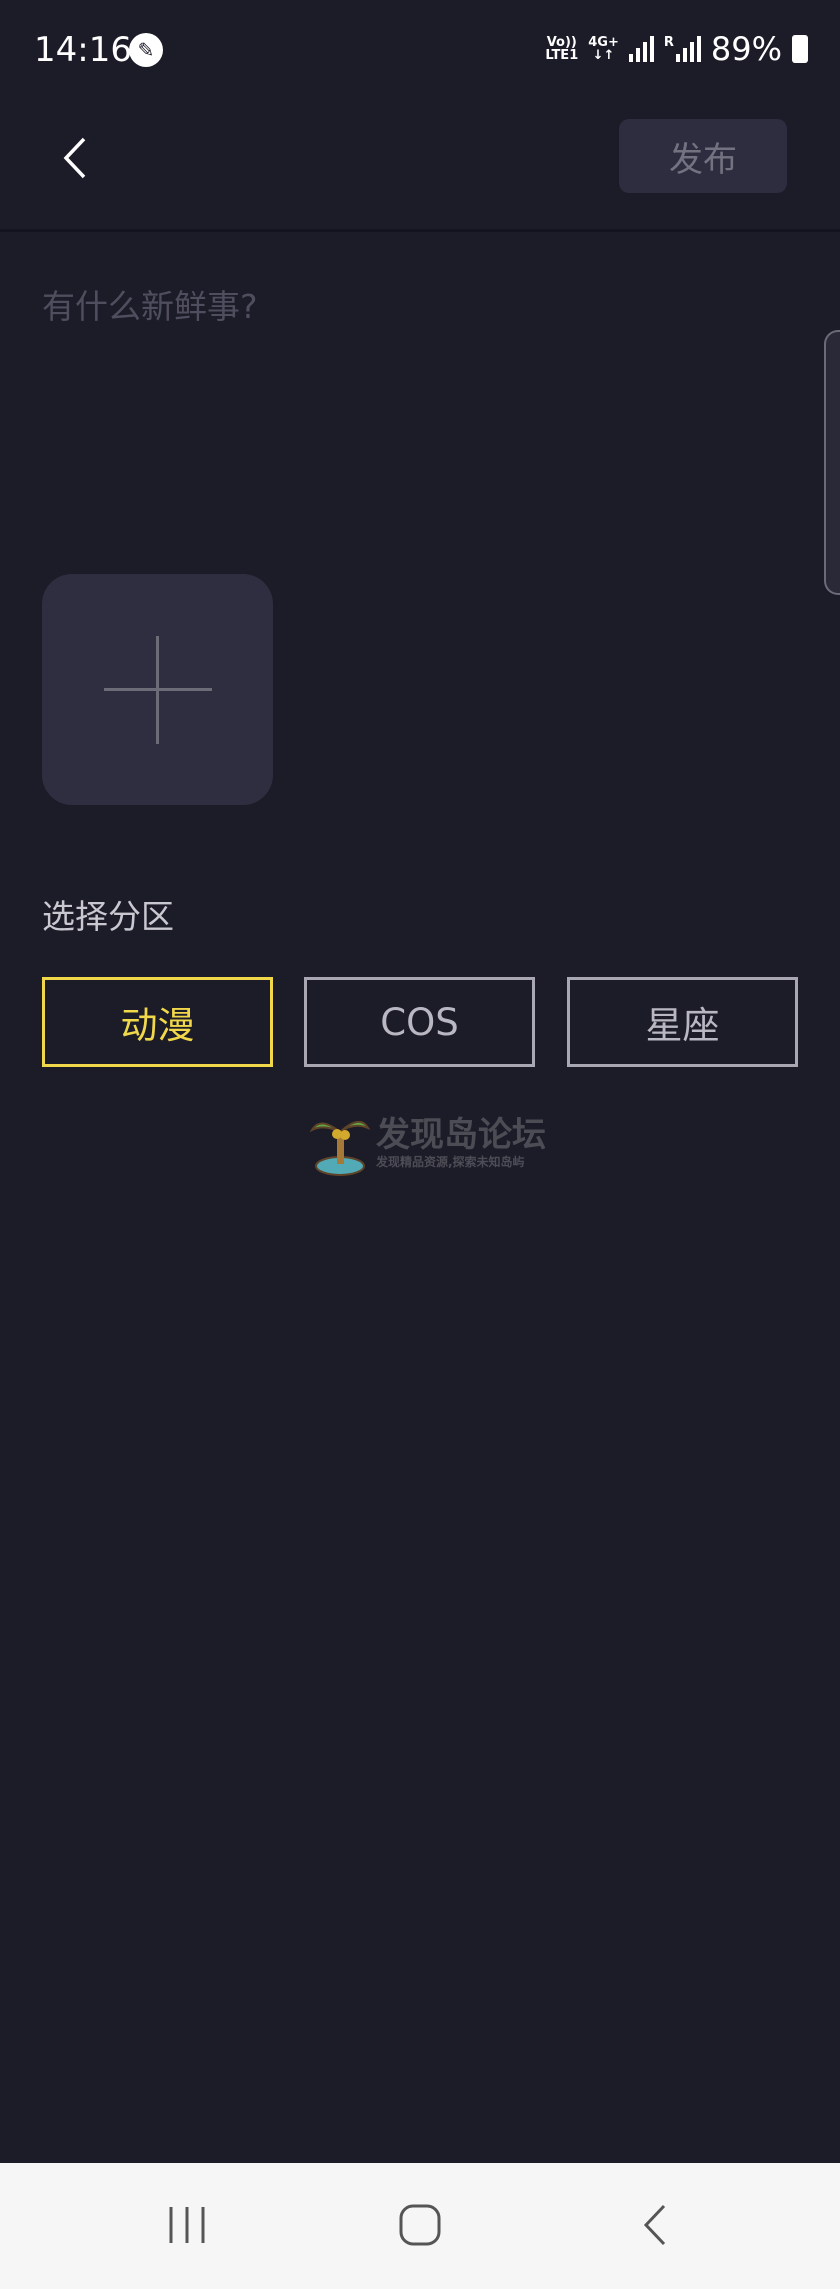 The image size is (840, 2289). What do you see at coordinates (419, 1022) in the screenshot?
I see `category-cos: COS` at bounding box center [419, 1022].